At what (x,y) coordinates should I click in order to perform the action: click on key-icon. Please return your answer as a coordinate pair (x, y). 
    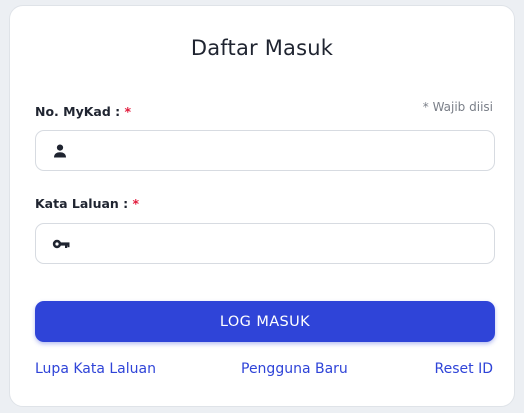
    Looking at the image, I should click on (61, 244).